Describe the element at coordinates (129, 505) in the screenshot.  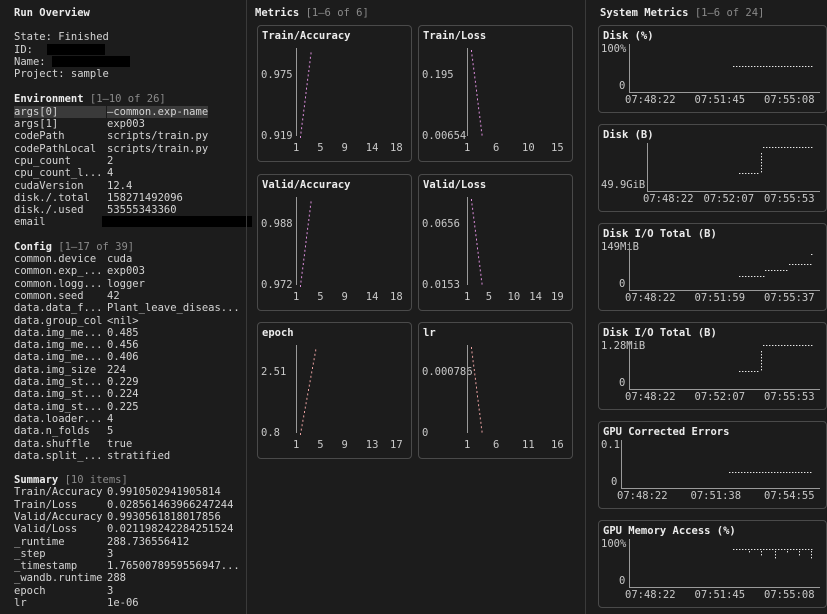
I see `summary-row: Train/Loss 0.028561463966247244` at that location.